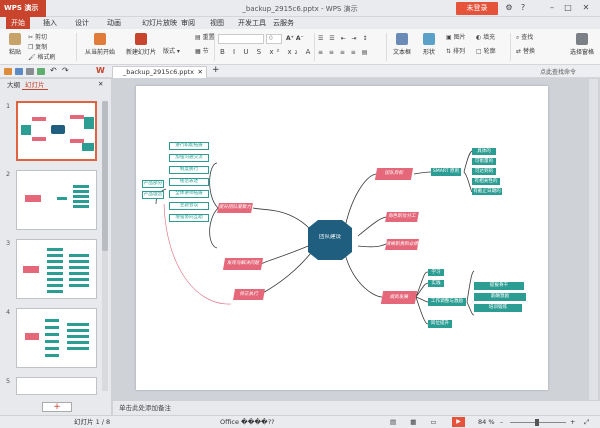 This screenshot has width=600, height=428. I want to click on leaf-node: 产品理念, so click(153, 195).